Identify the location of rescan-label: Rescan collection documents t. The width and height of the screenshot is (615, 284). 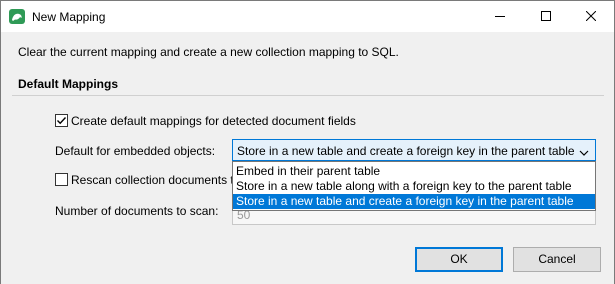
(152, 180).